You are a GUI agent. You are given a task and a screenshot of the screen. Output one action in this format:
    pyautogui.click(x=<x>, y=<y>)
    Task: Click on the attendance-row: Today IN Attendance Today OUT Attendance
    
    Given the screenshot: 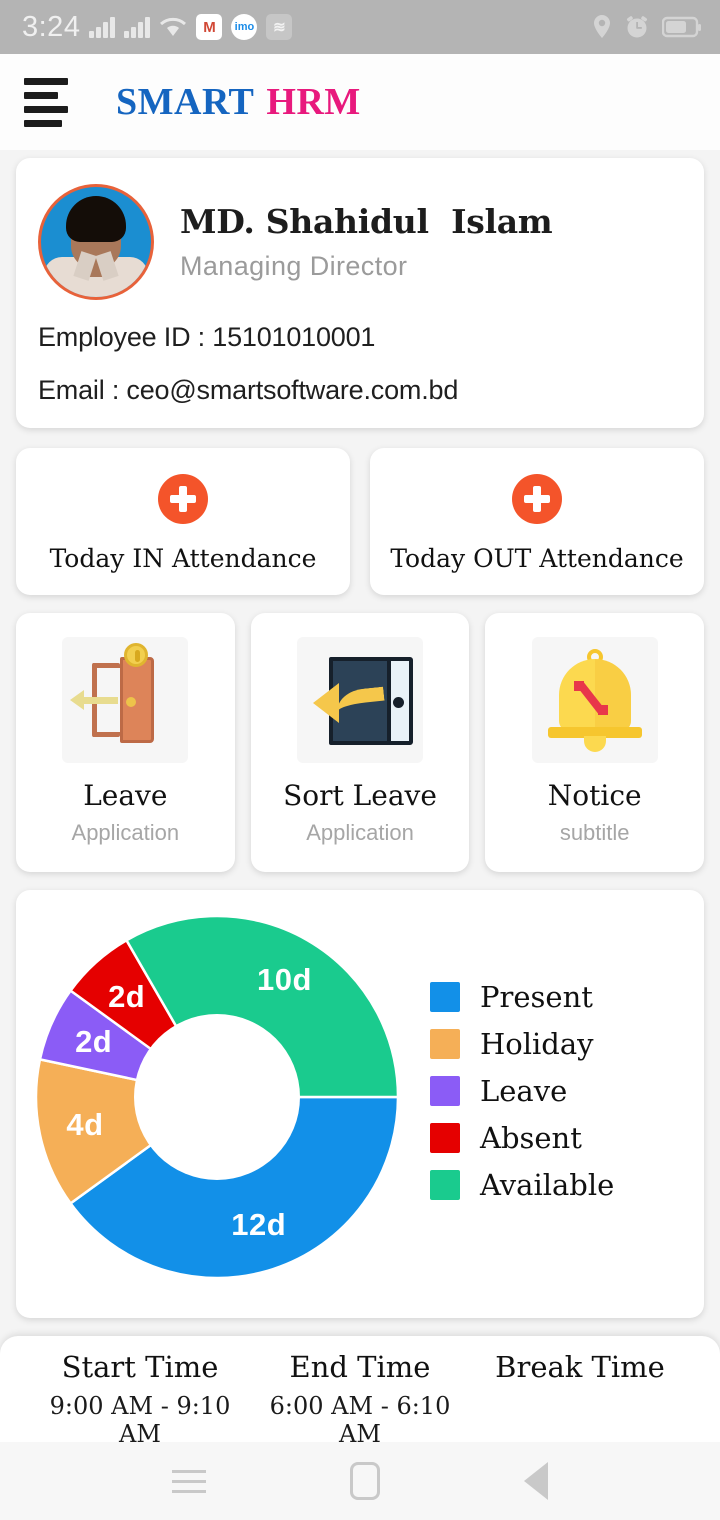 What is the action you would take?
    pyautogui.click(x=360, y=521)
    